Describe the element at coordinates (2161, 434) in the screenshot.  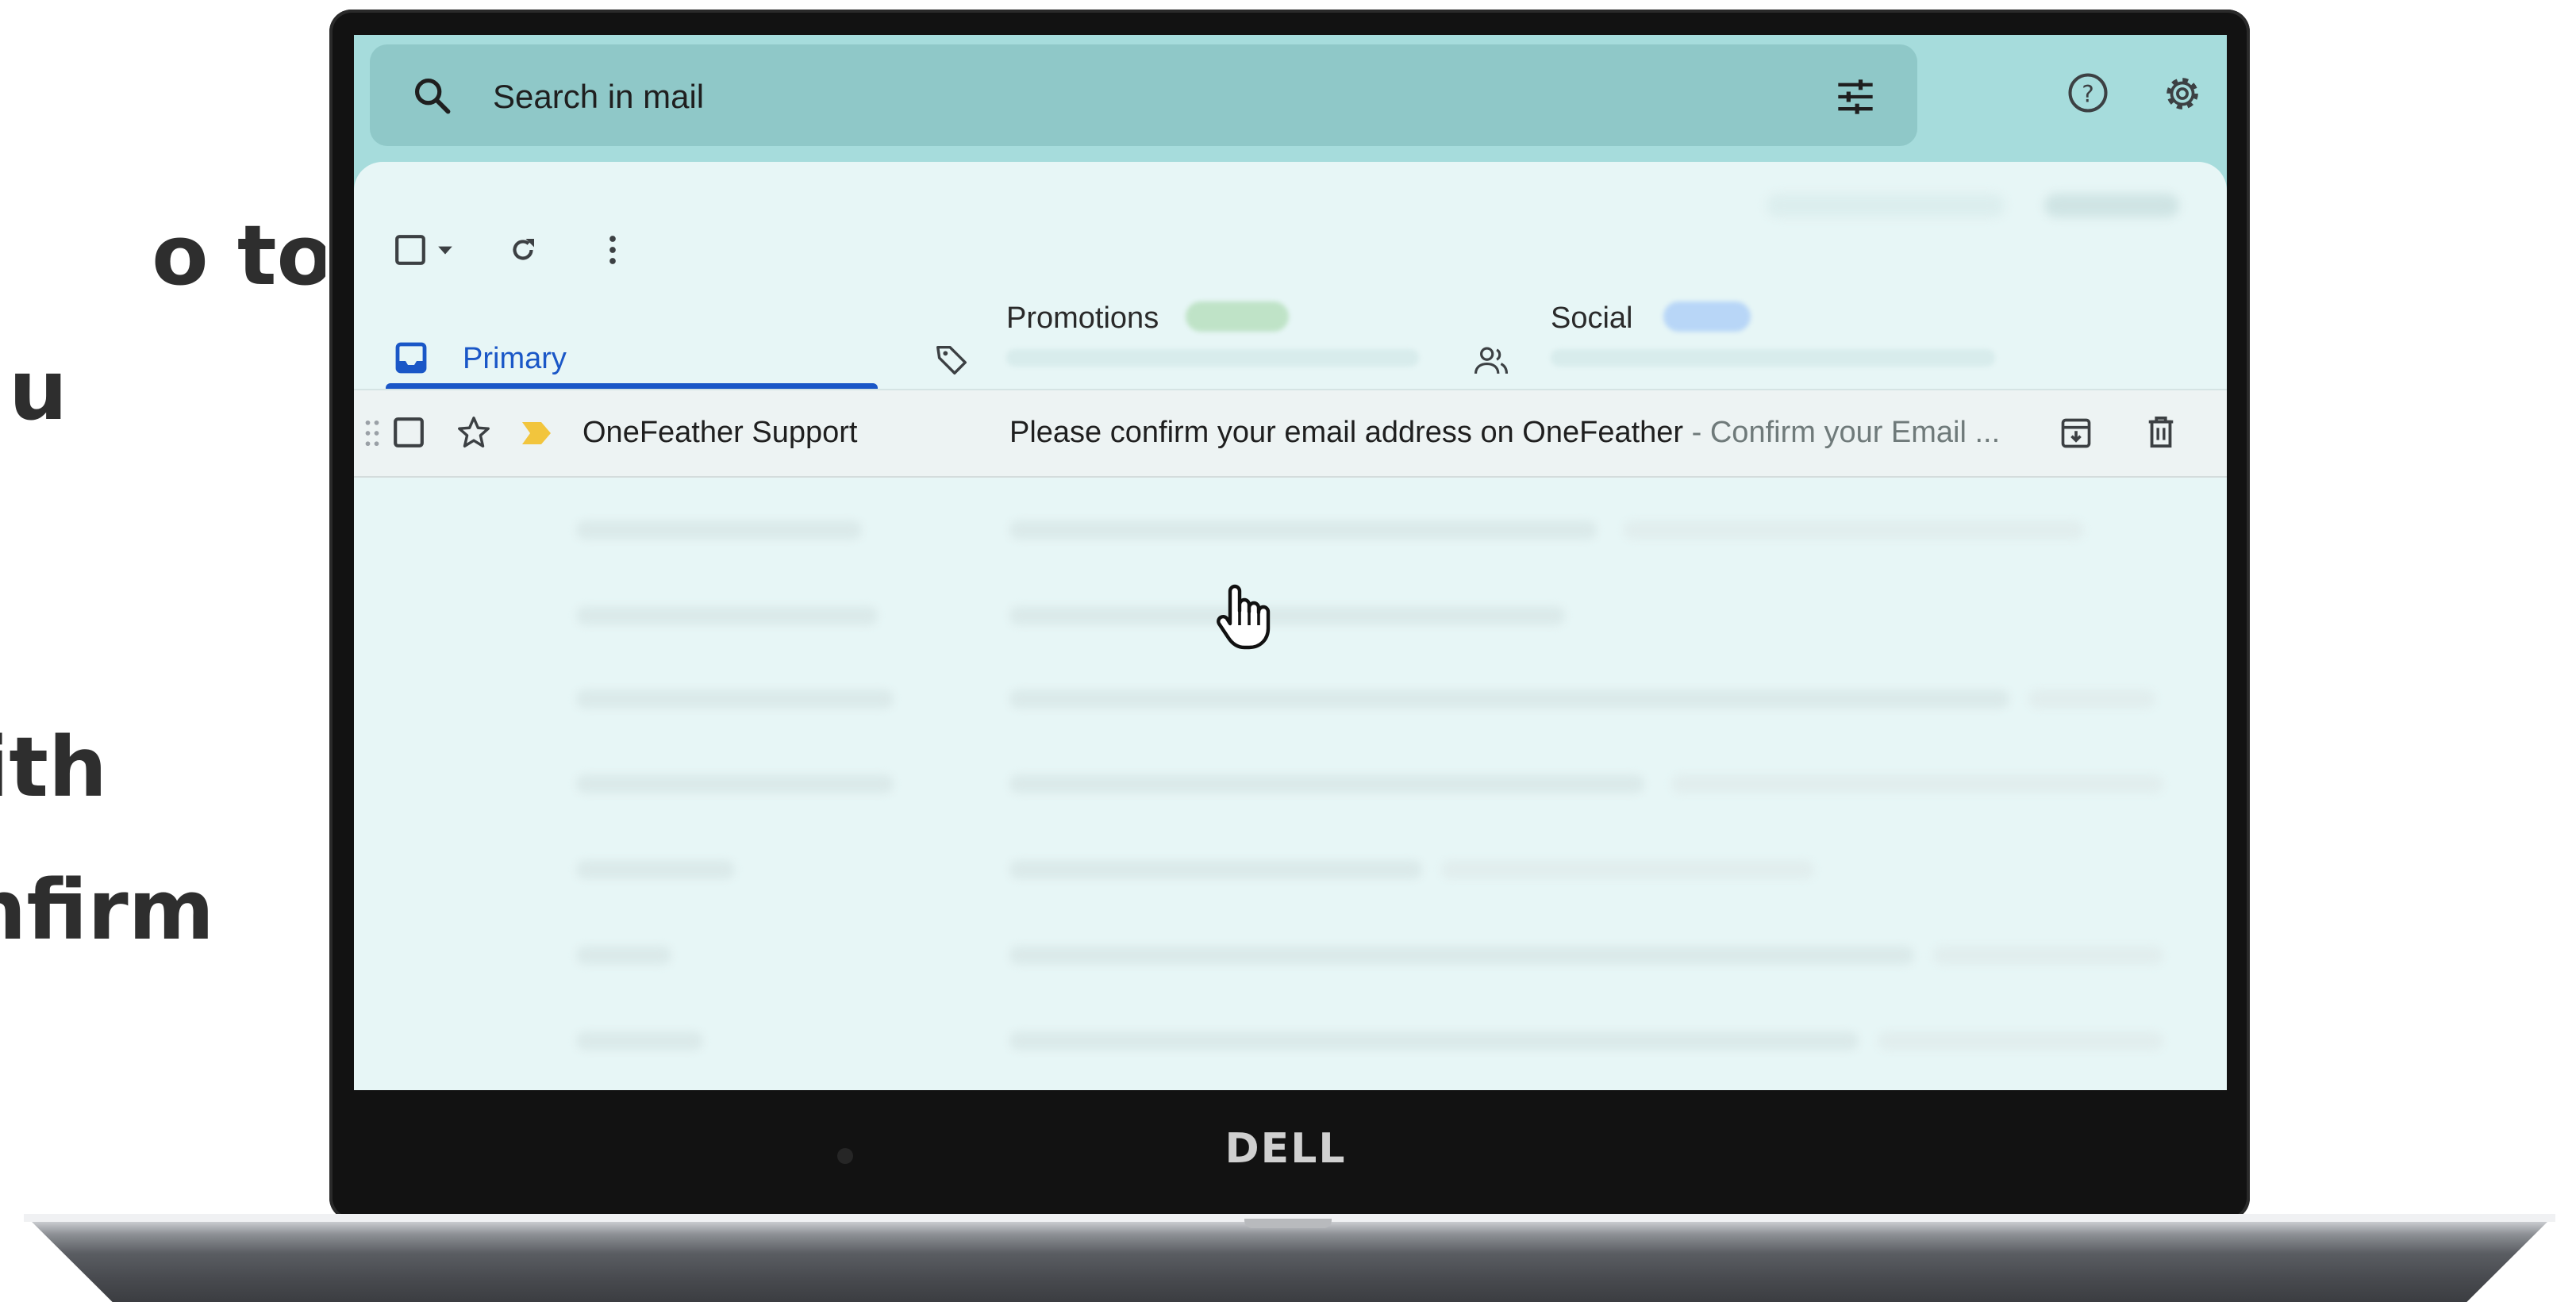
I see `delete-icon` at that location.